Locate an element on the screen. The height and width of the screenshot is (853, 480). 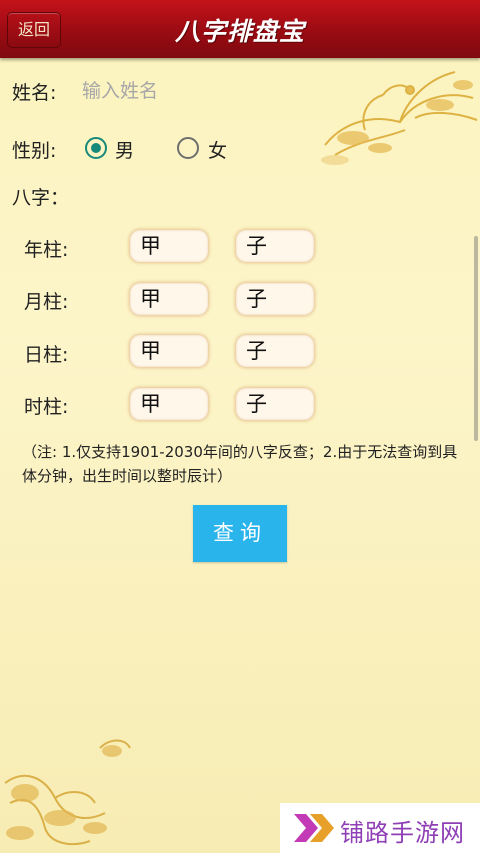
hour-stem-select: 甲 is located at coordinates (169, 404).